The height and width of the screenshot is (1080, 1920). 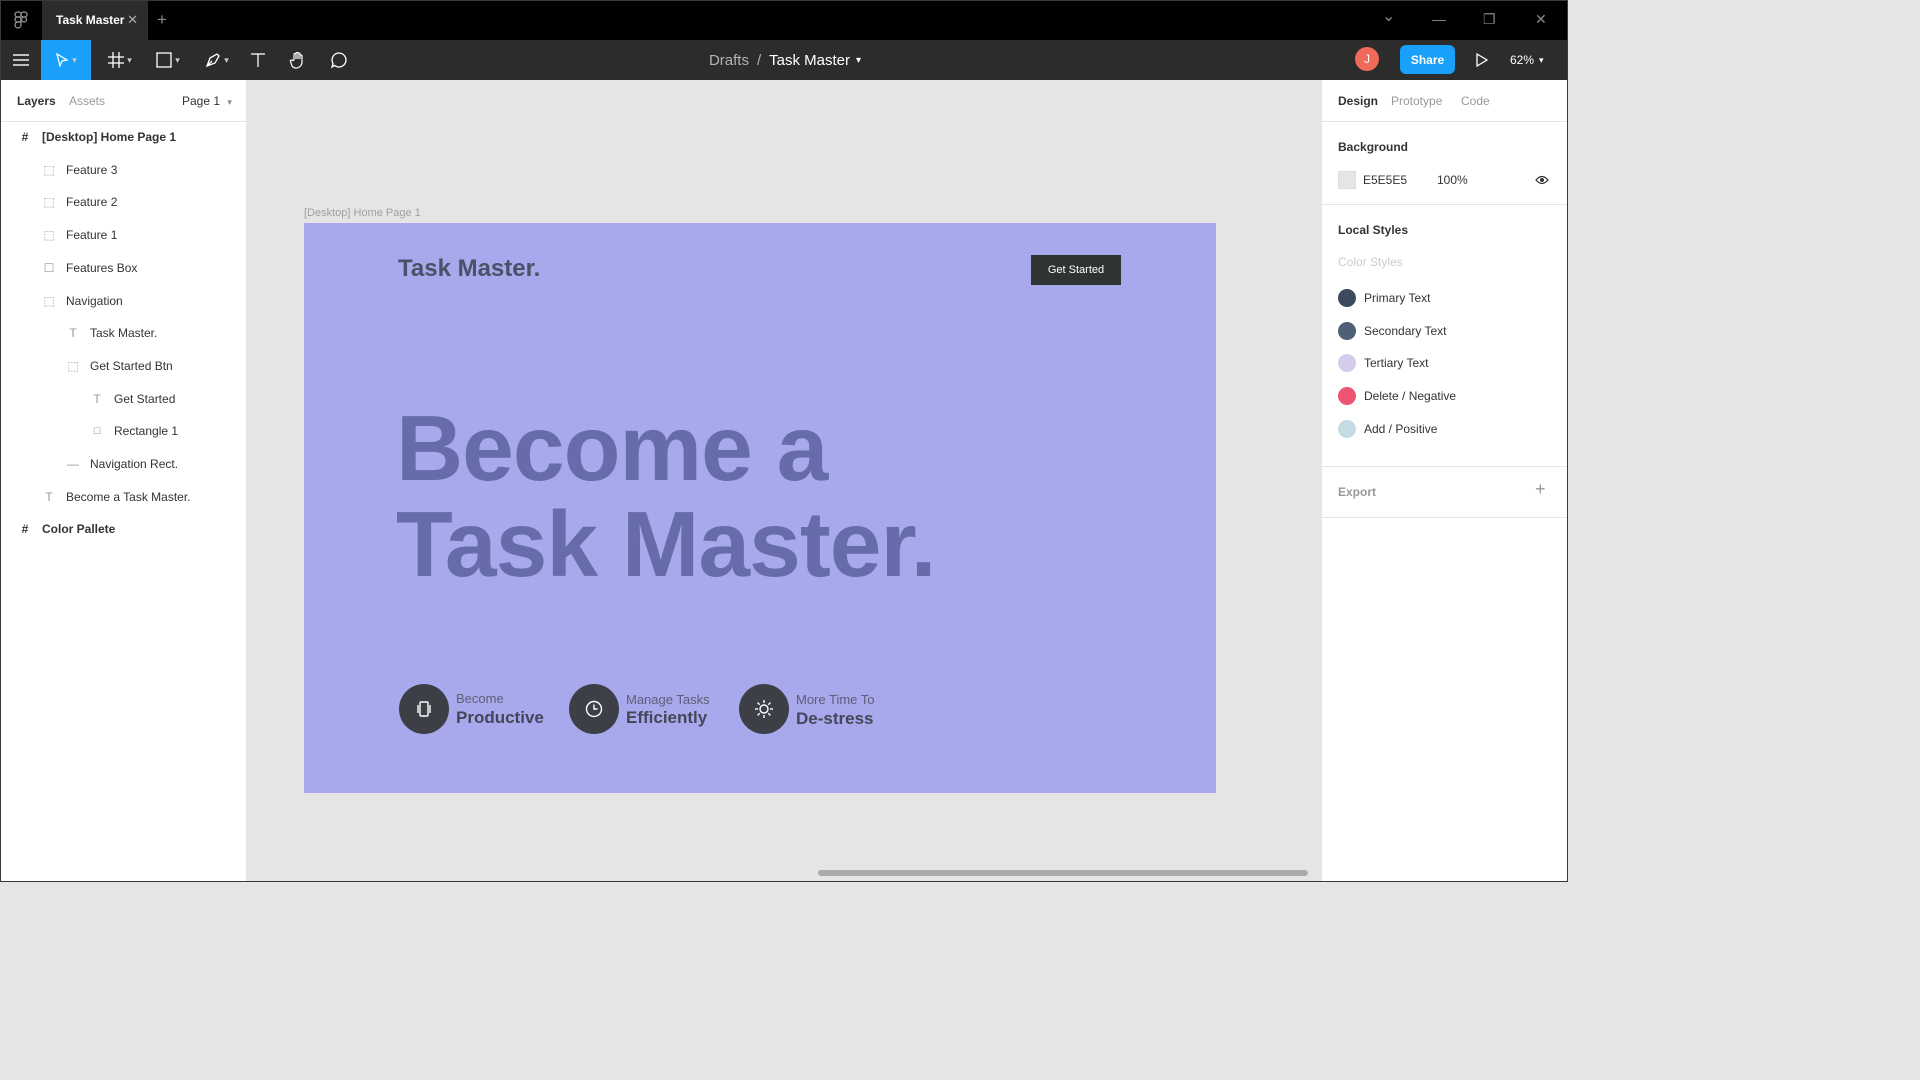 What do you see at coordinates (469, 269) in the screenshot?
I see `site-logo-text: Task Master.` at bounding box center [469, 269].